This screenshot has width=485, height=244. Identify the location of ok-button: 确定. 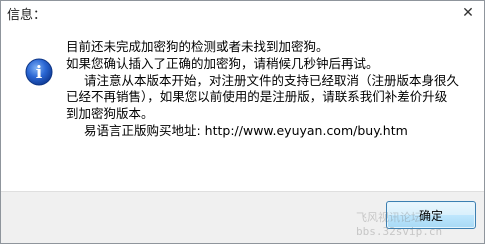
(431, 215).